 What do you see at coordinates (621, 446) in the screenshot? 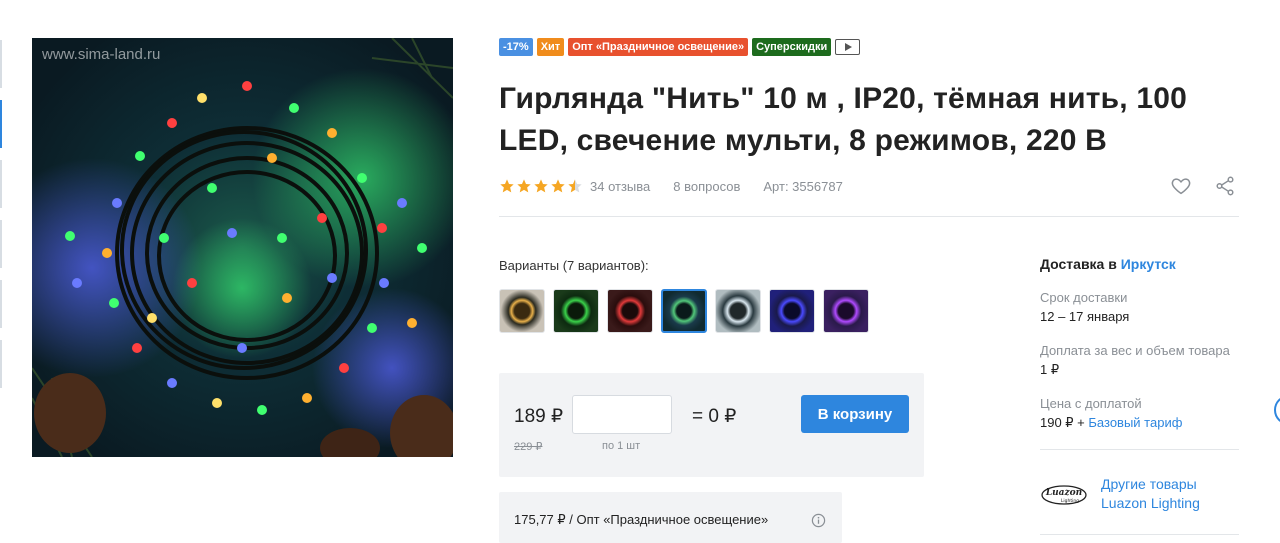
I see `quantity-hint: по 1 шт` at bounding box center [621, 446].